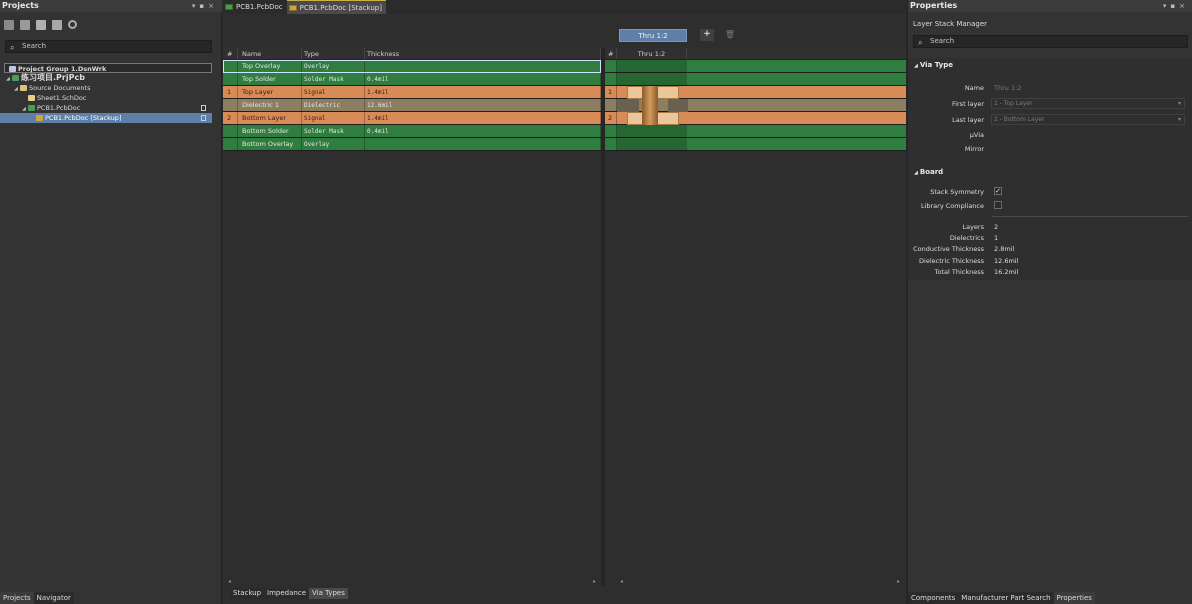 The width and height of the screenshot is (1192, 604). Describe the element at coordinates (998, 191) in the screenshot. I see `stack-symmetry-checkbox: ✓` at that location.